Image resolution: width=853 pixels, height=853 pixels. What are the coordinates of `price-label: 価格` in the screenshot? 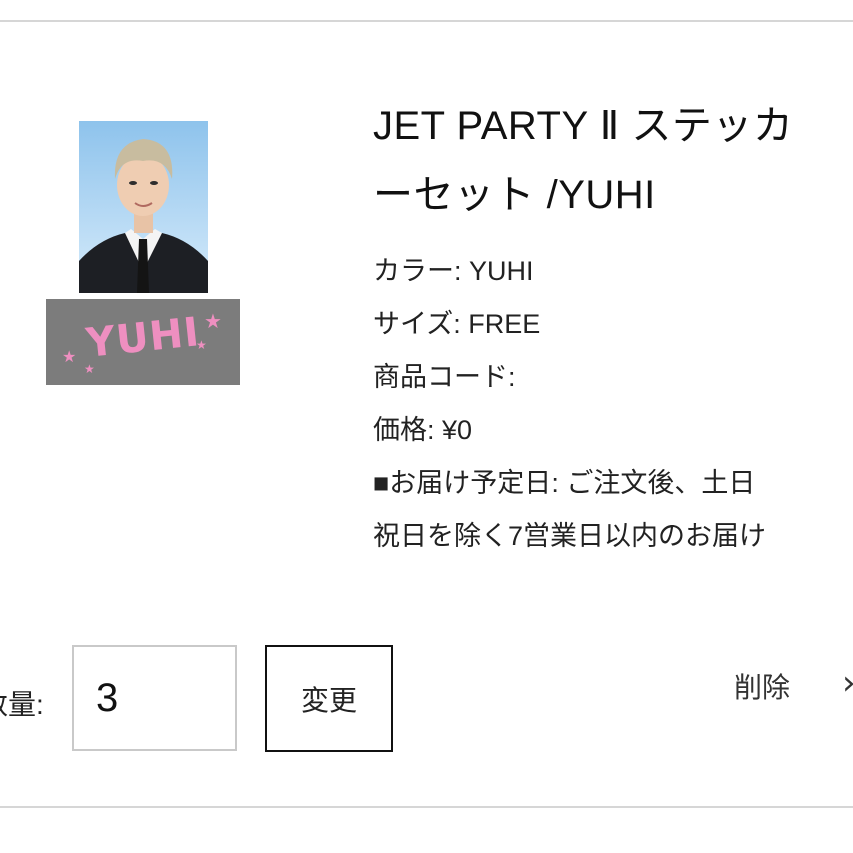 It's located at (407, 430).